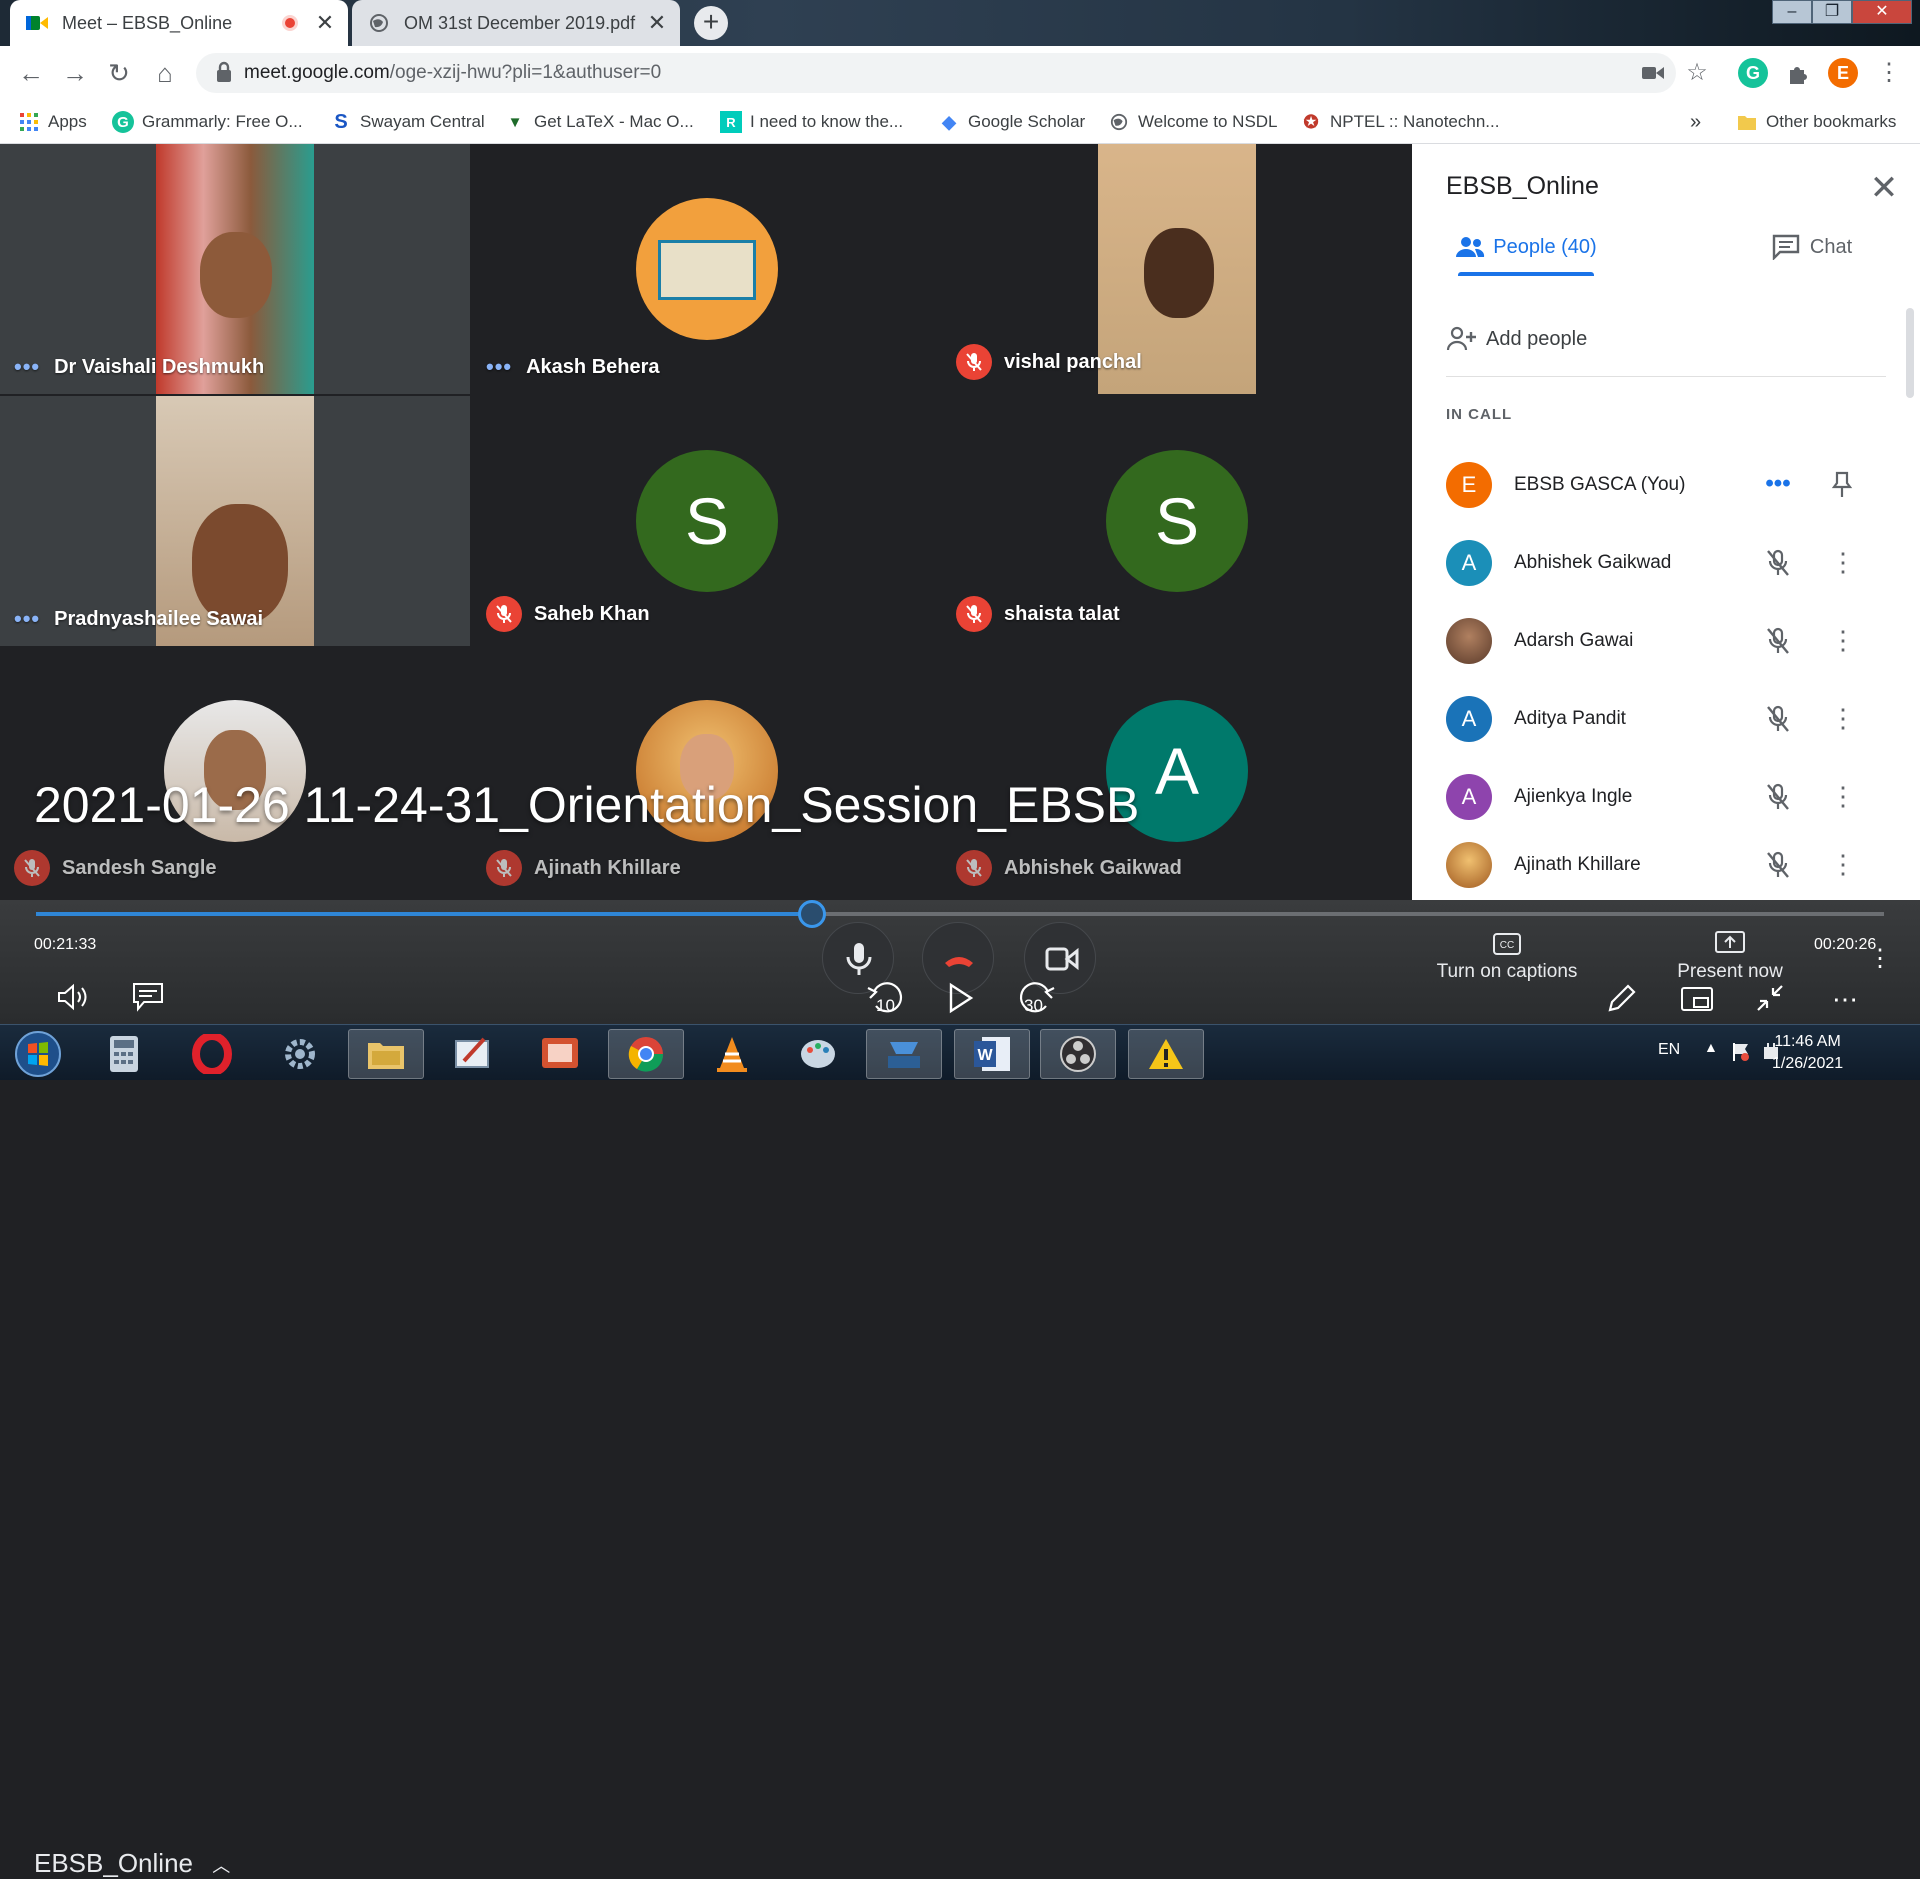 This screenshot has width=1920, height=1879. I want to click on bookmark-scholar: ◆ Google Scholar, so click(1011, 122).